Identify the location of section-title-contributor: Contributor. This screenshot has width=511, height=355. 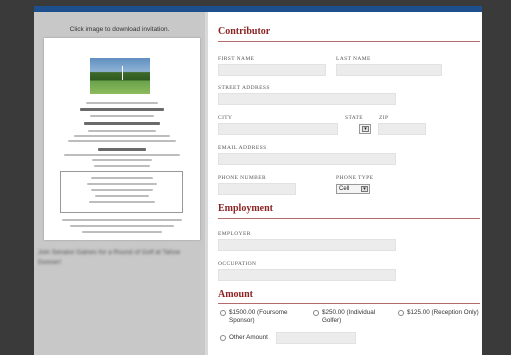
(244, 31).